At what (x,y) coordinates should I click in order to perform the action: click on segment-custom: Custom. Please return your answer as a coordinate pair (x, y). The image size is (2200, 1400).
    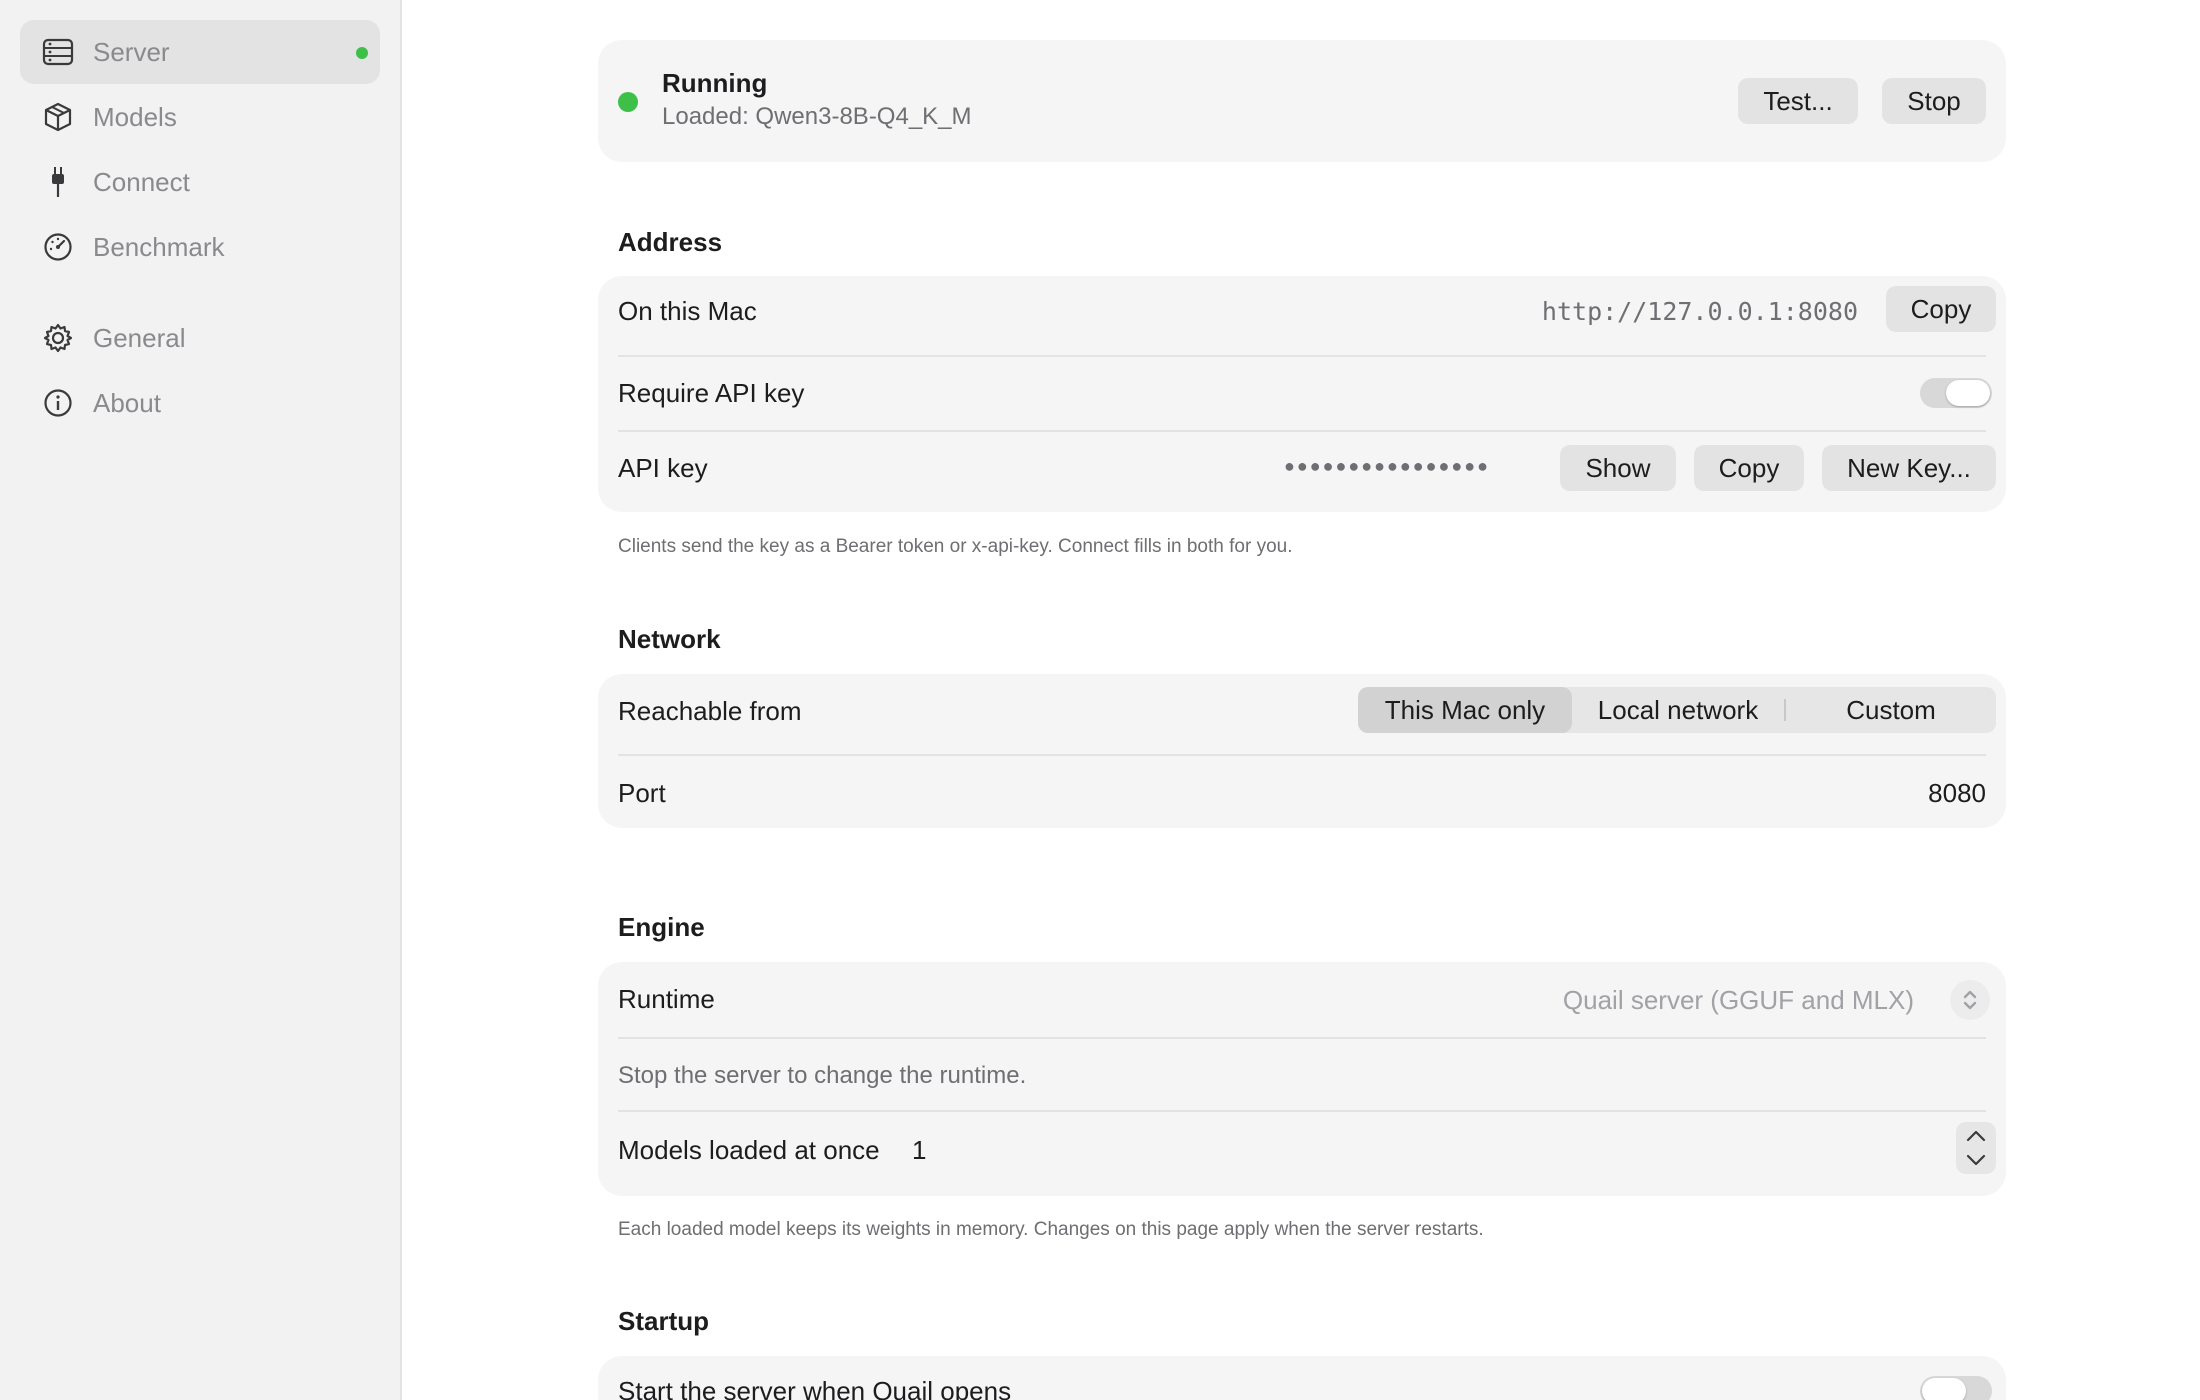
    Looking at the image, I should click on (1891, 710).